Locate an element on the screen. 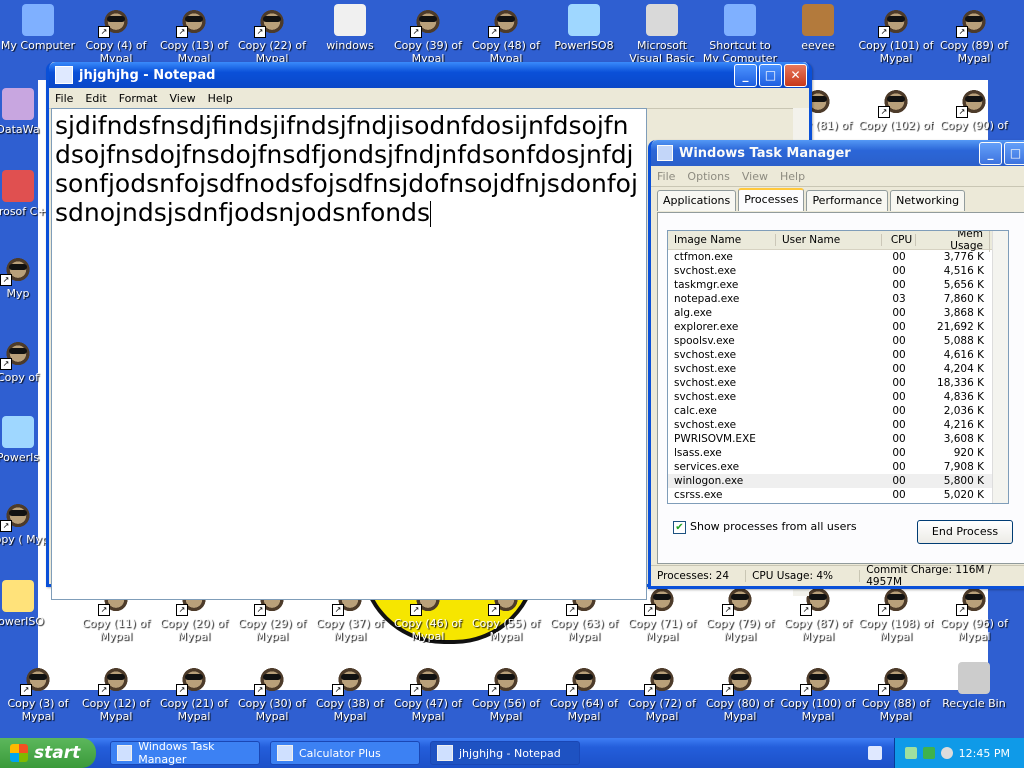 The width and height of the screenshot is (1024, 768). desktop-icon: ↗ Copy (96) of Mypal is located at coordinates (974, 616).